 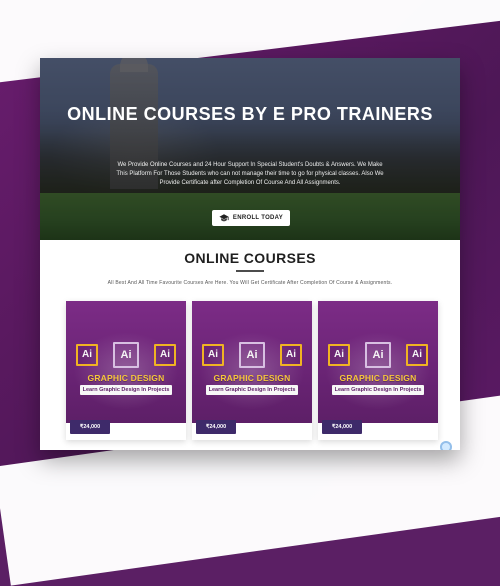 I want to click on chat-widget-icon, so click(x=446, y=445).